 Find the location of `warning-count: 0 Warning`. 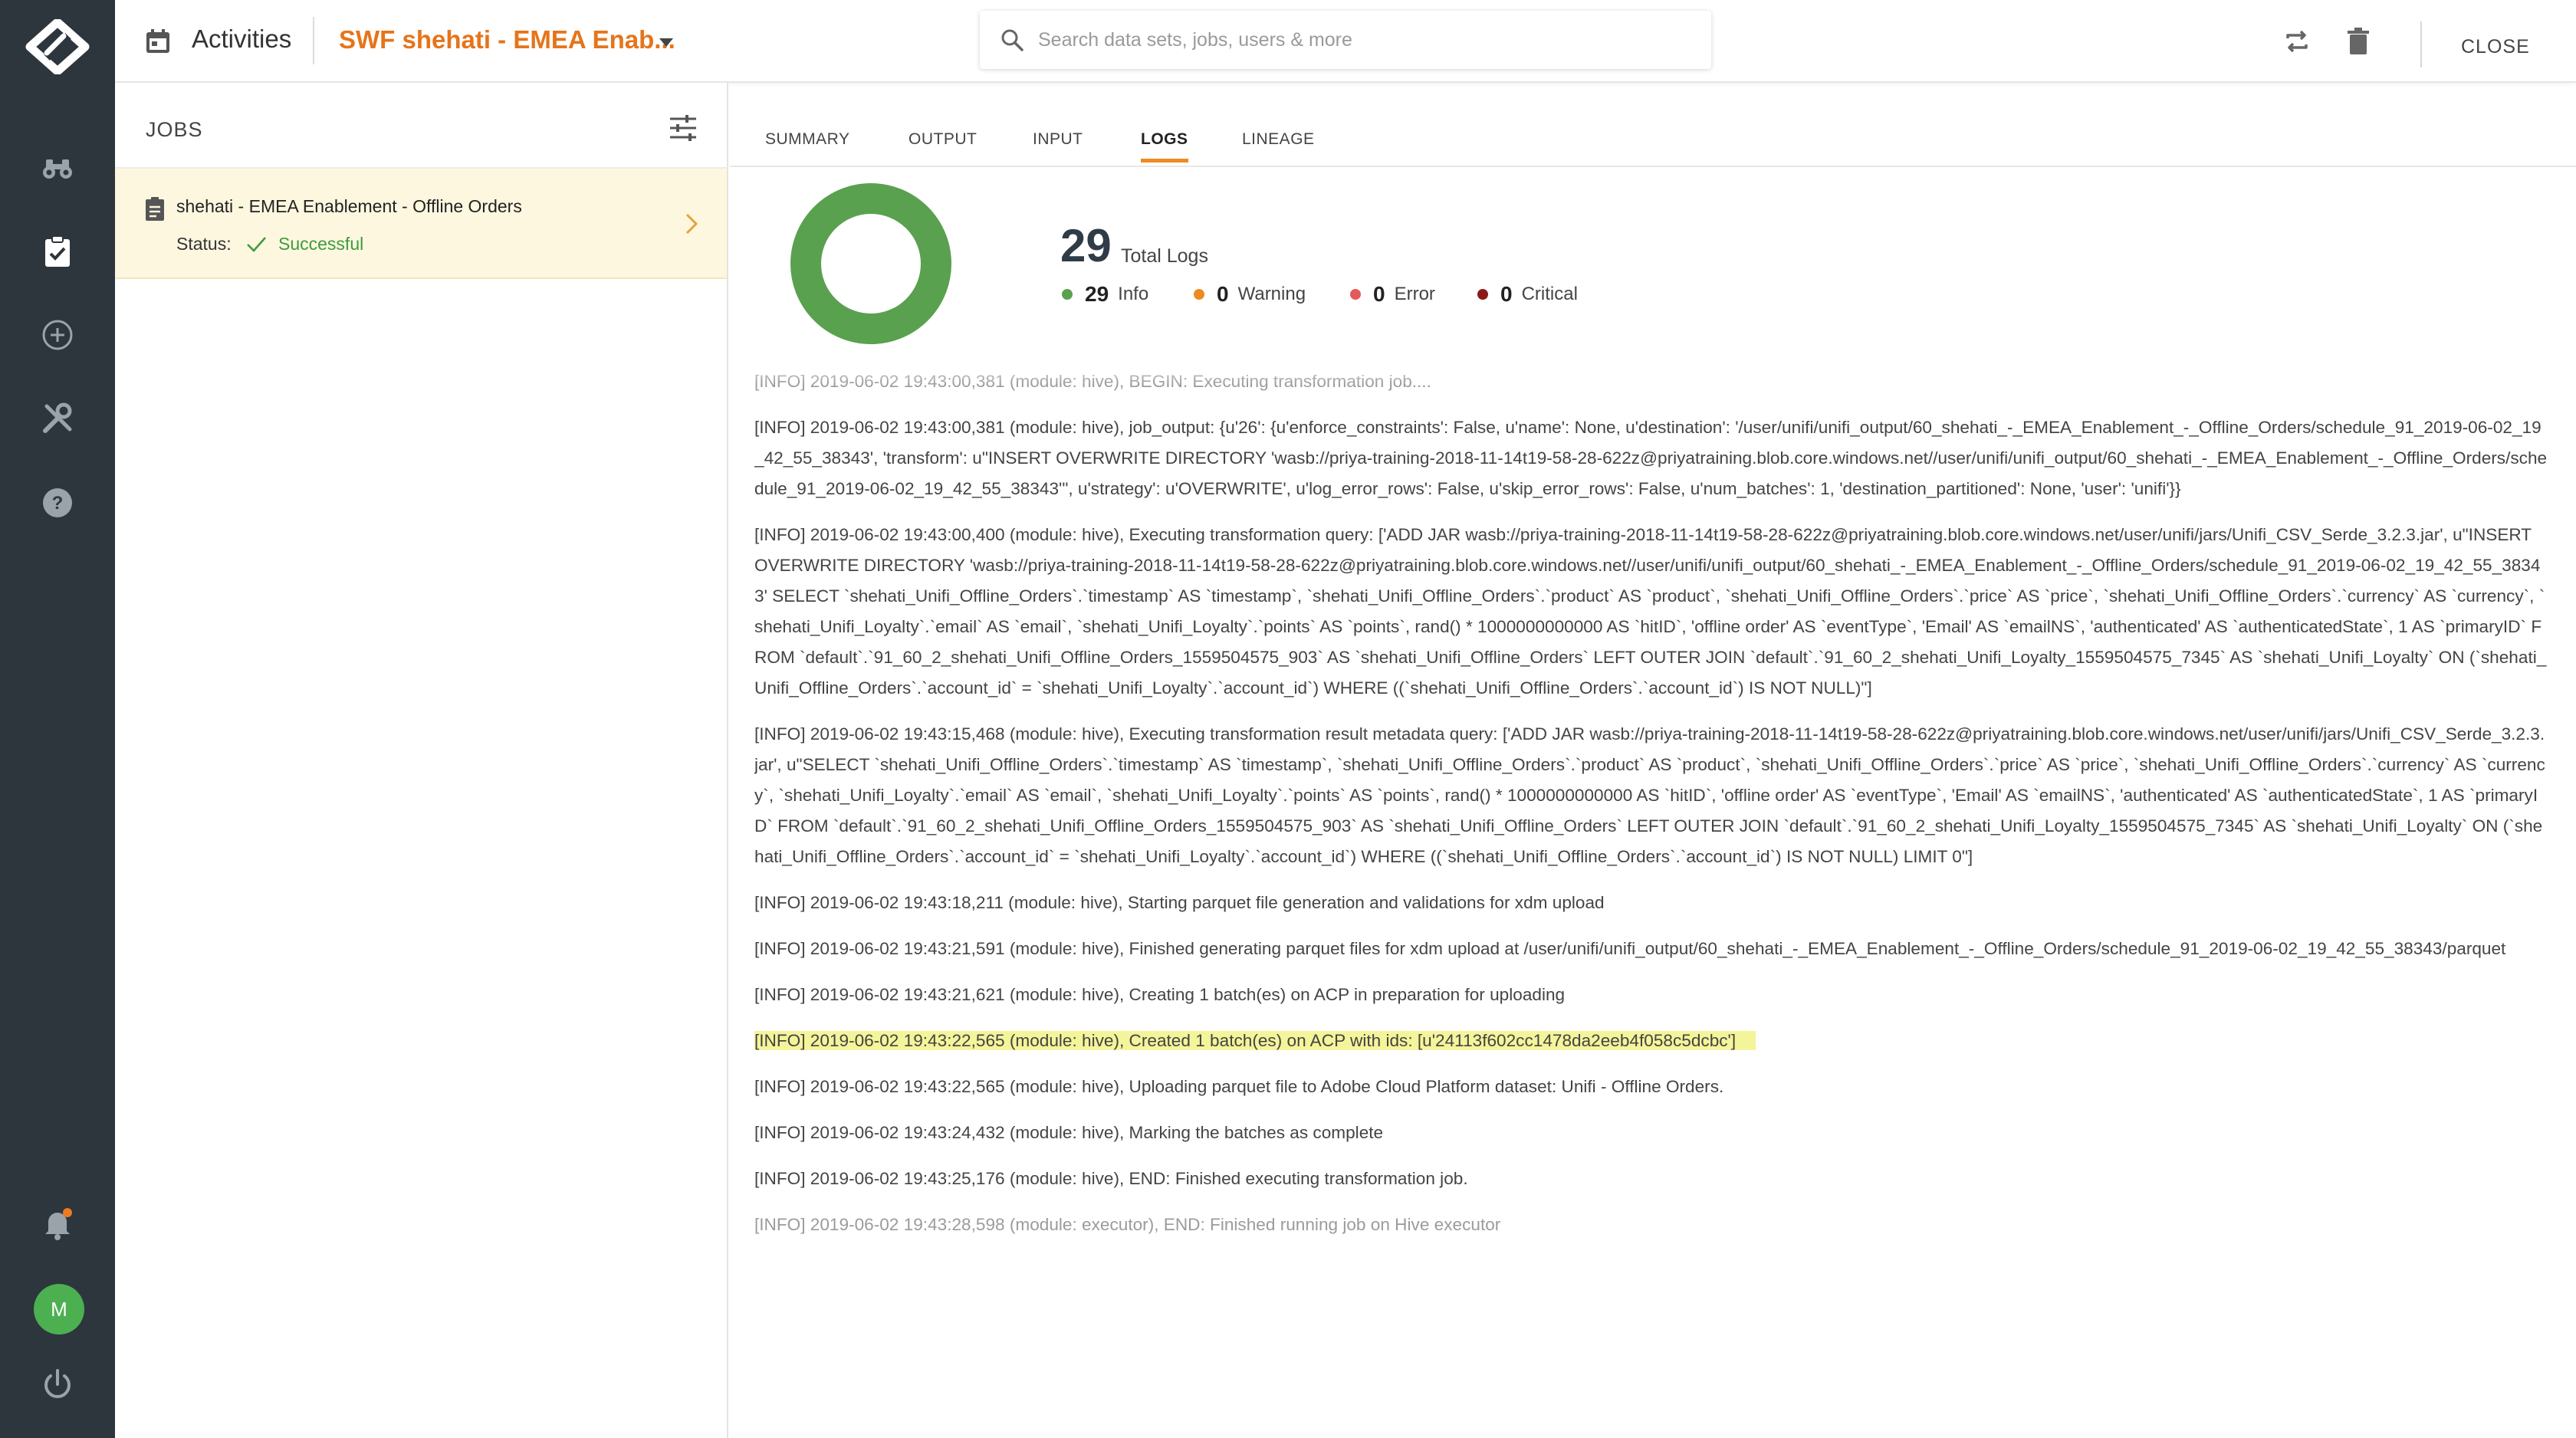

warning-count: 0 Warning is located at coordinates (1250, 294).